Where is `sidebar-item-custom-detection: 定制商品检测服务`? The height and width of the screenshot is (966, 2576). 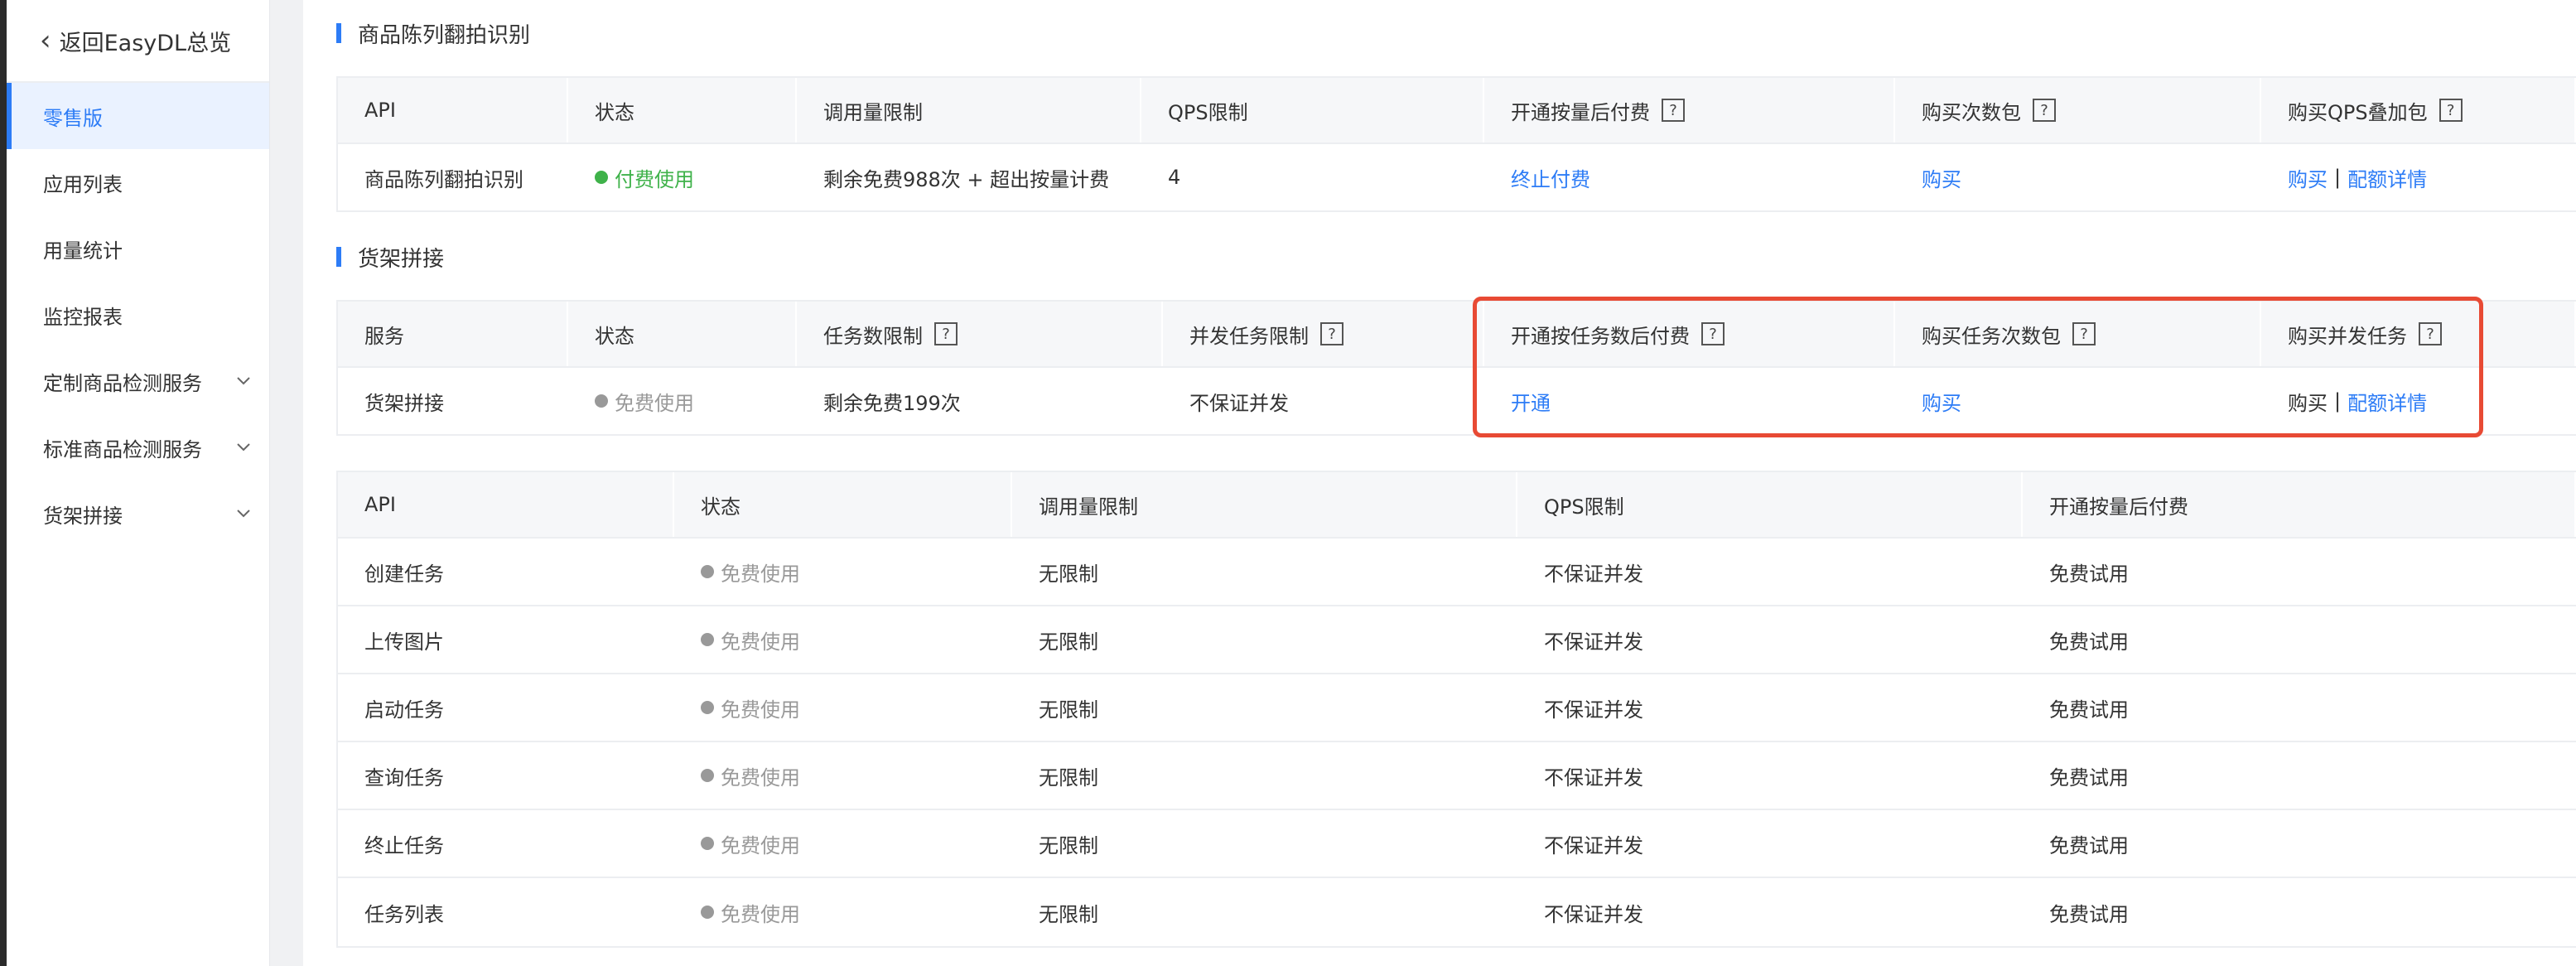
sidebar-item-custom-detection: 定制商品检测服务 is located at coordinates (138, 381).